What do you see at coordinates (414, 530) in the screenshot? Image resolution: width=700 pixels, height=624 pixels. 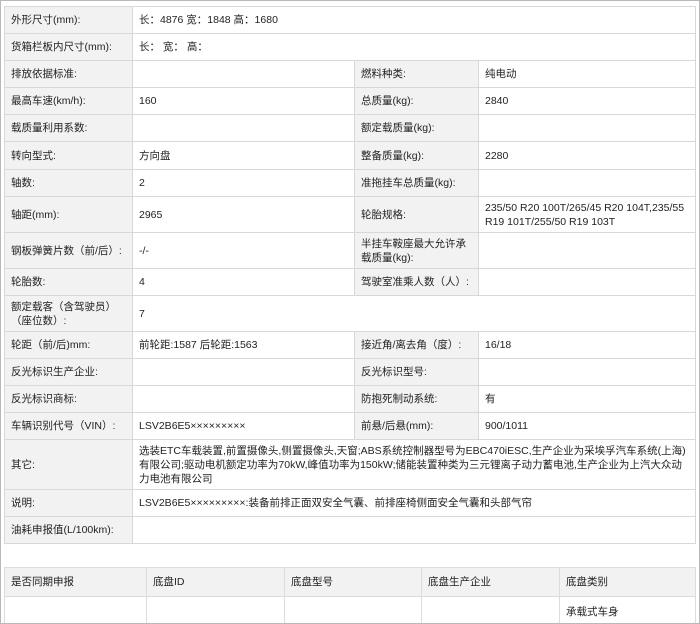 I see `fuel-consumption-value` at bounding box center [414, 530].